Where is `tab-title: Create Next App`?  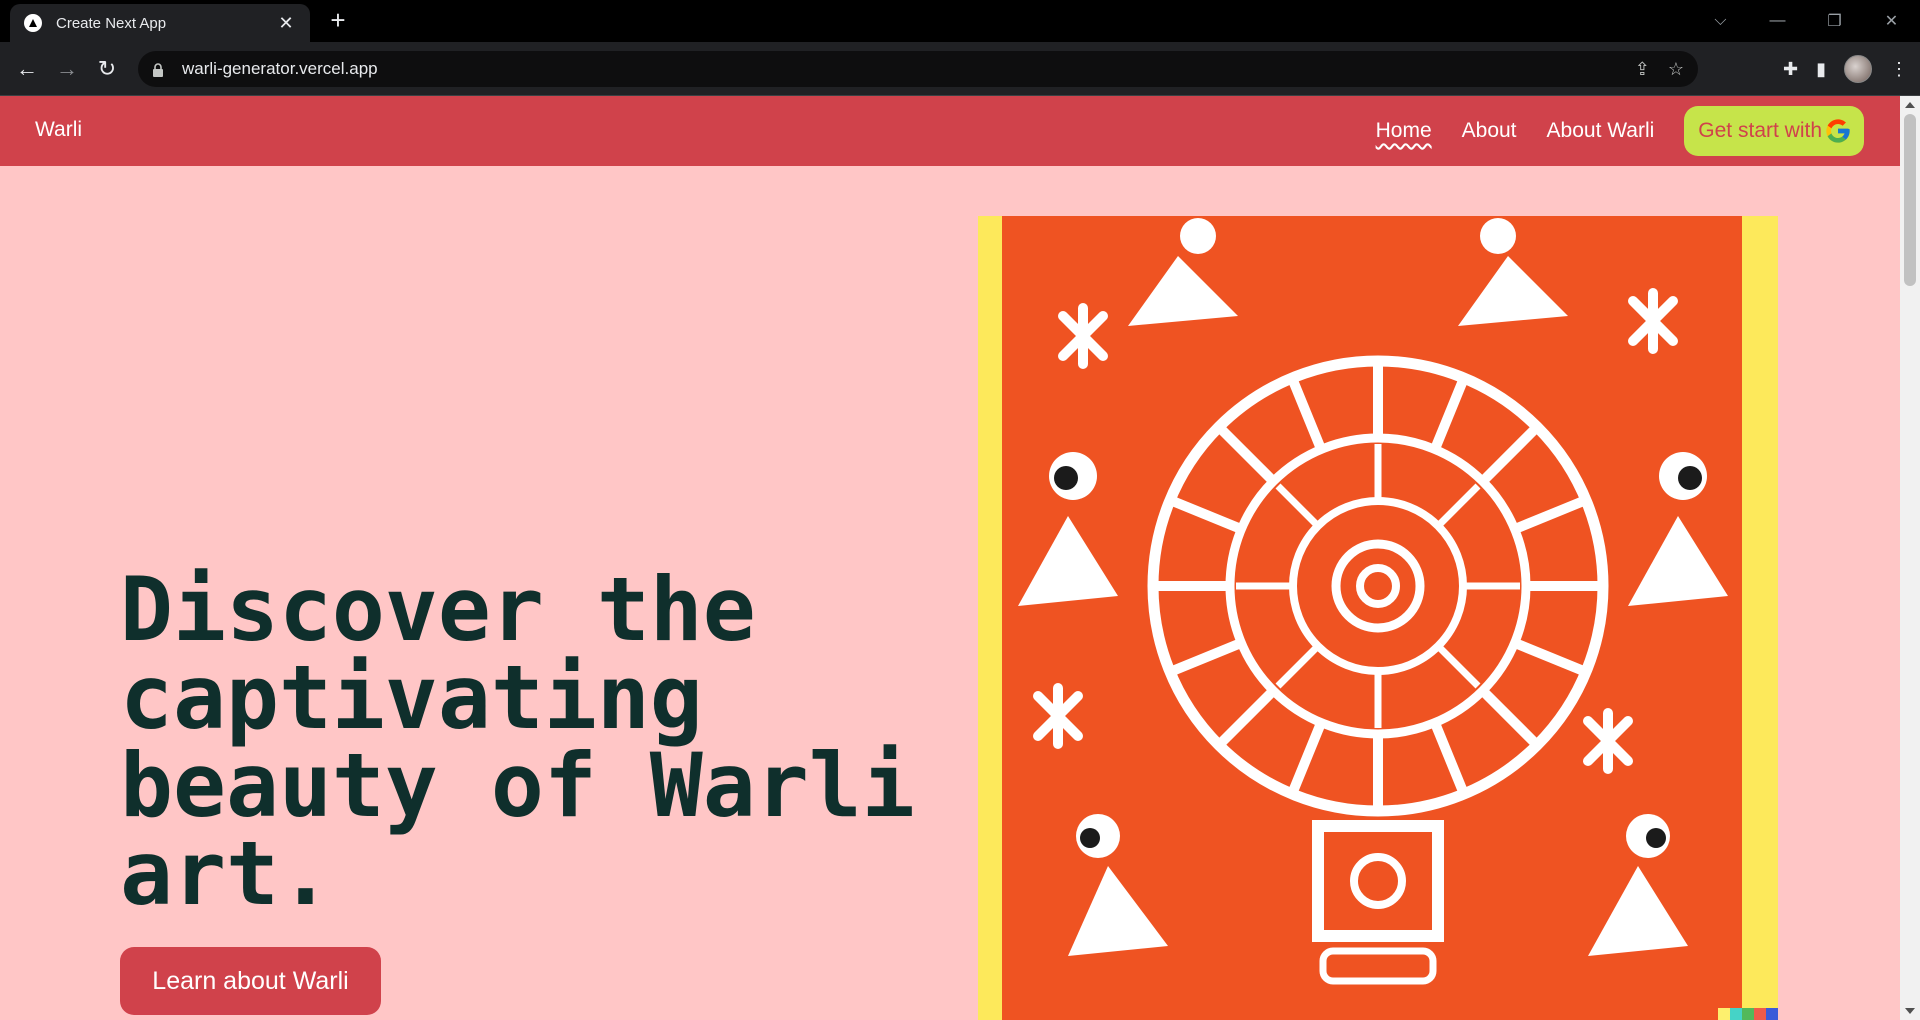 tab-title: Create Next App is located at coordinates (111, 23).